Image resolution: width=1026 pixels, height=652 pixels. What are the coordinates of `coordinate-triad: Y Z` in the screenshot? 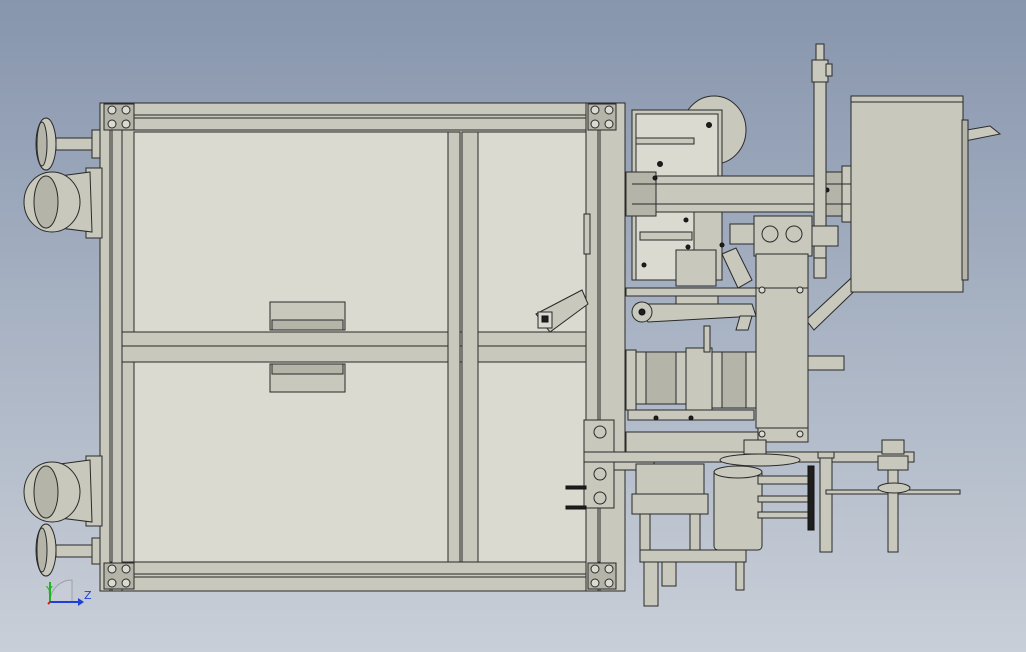 It's located at (68, 592).